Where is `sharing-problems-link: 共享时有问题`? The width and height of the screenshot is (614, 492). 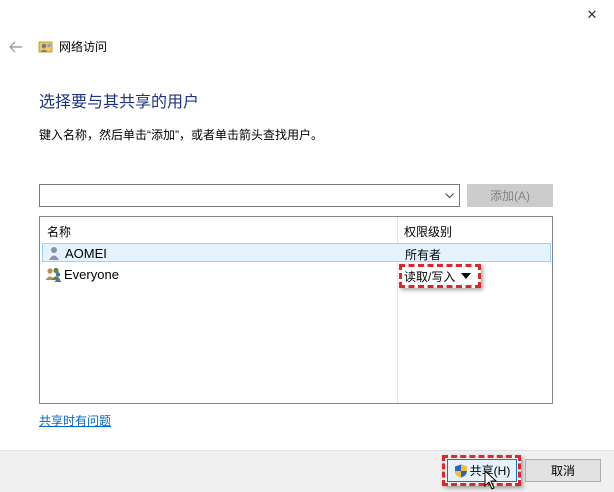
sharing-problems-link: 共享时有问题 is located at coordinates (75, 420).